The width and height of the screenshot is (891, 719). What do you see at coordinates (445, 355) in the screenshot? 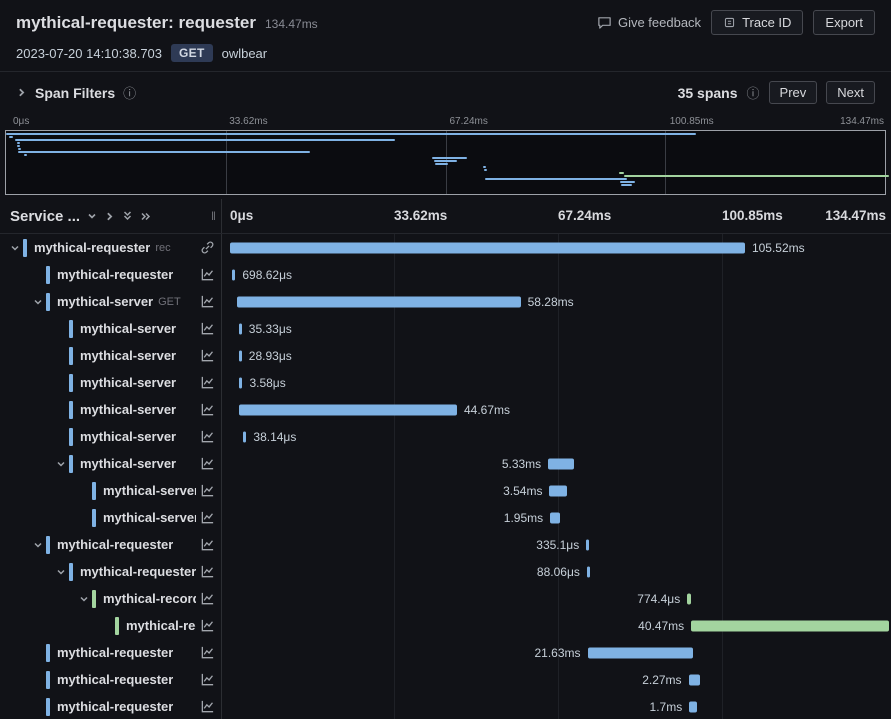
I see `span-row: mythical-server 28.93μs` at bounding box center [445, 355].